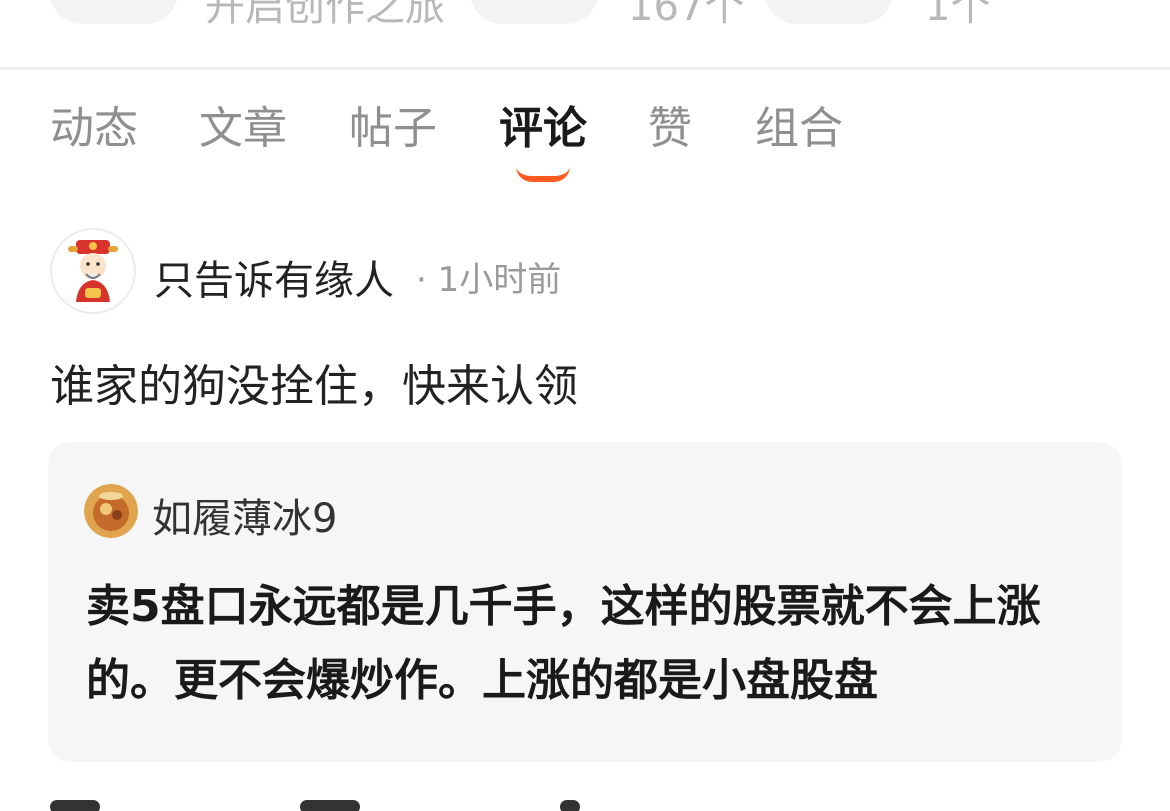 The width and height of the screenshot is (1170, 811). What do you see at coordinates (563, 643) in the screenshot?
I see `quoted-text: 卖5盘口永远都是几千手，这样的股票就不会上涨的。更不会爆炒作。上涨的都是小盘股盘` at bounding box center [563, 643].